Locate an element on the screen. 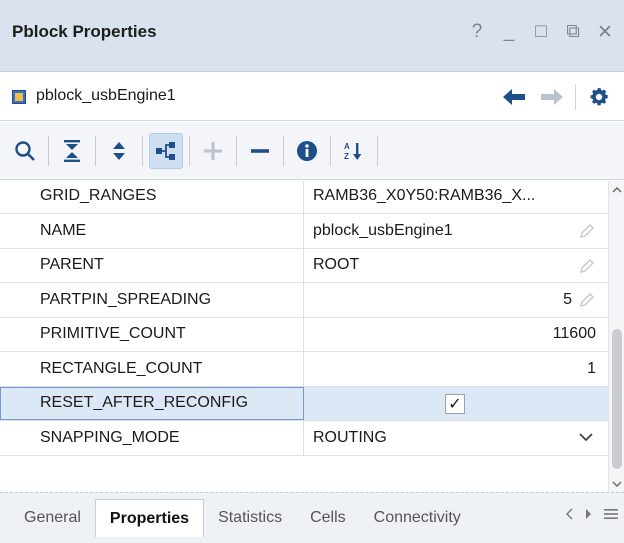  table-row: SNAPPING_MODE ROUTING is located at coordinates (304, 438).